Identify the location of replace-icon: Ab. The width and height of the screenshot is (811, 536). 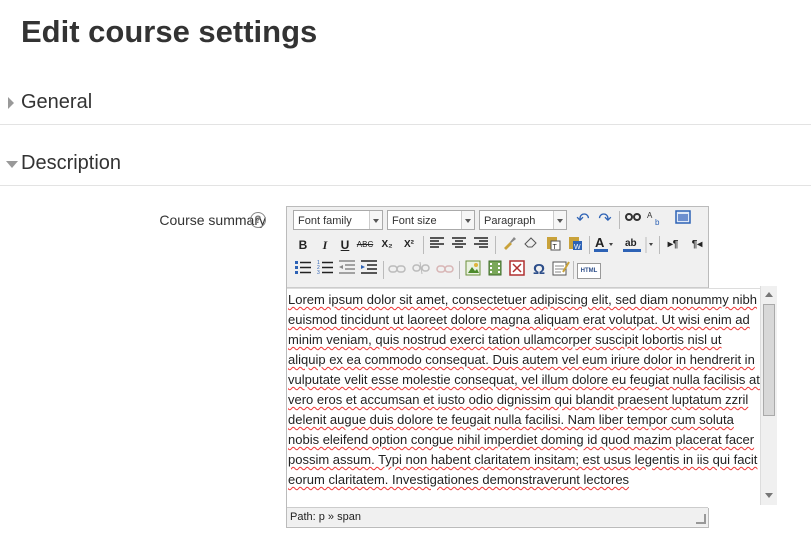
(655, 220).